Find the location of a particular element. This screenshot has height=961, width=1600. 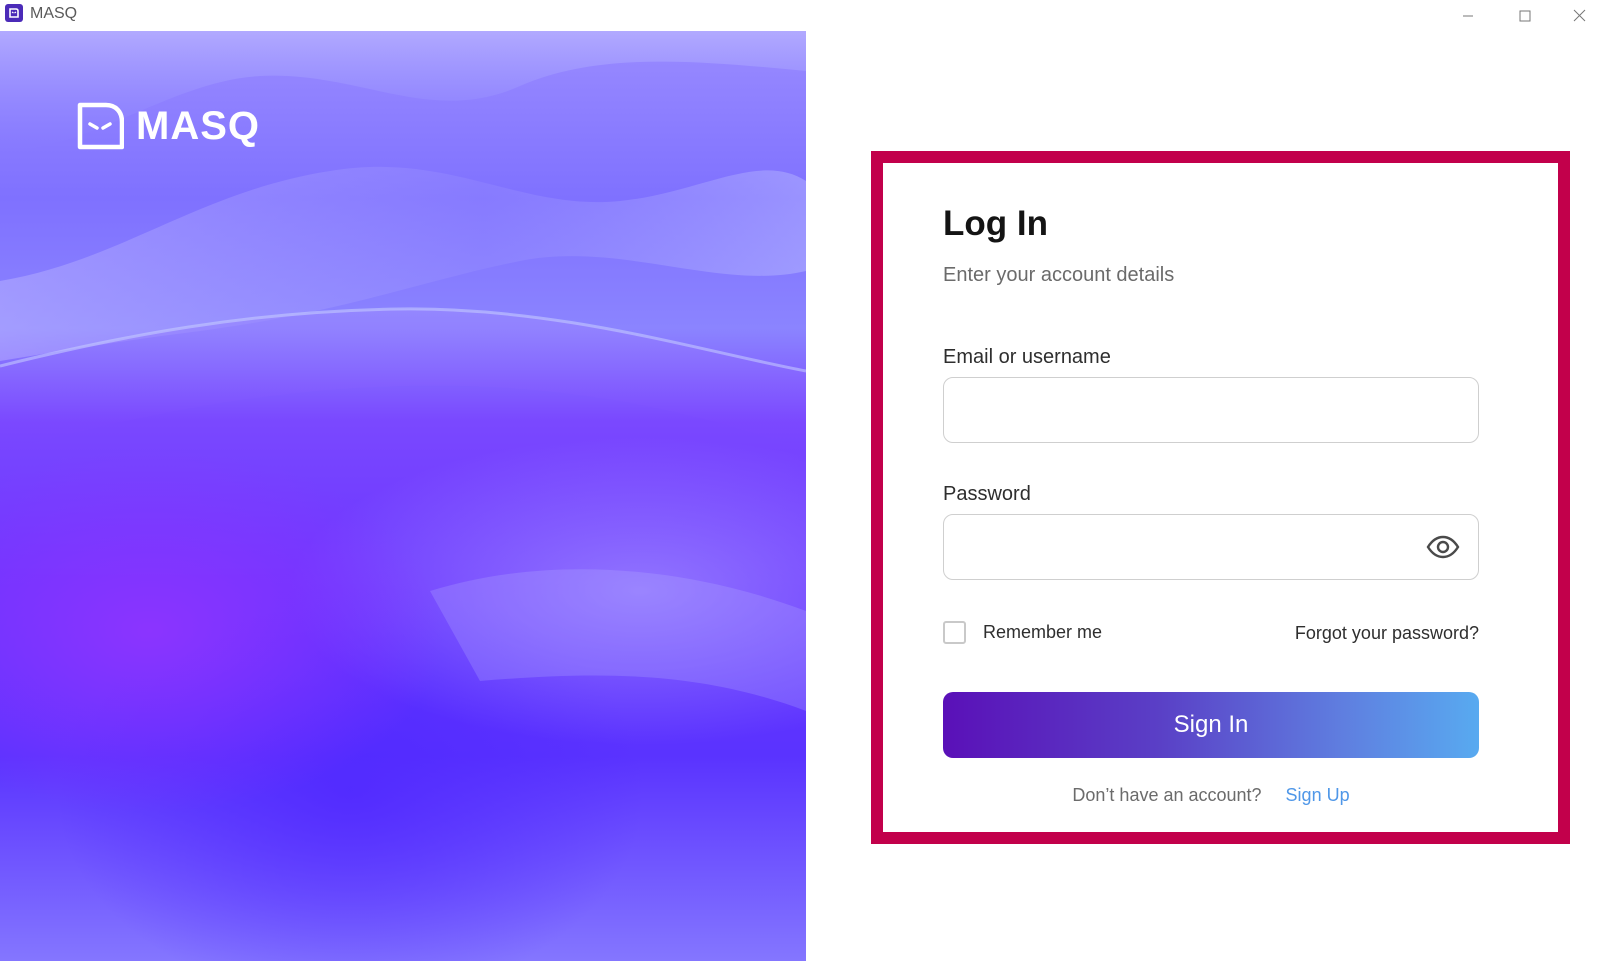

close-icon is located at coordinates (1579, 15).